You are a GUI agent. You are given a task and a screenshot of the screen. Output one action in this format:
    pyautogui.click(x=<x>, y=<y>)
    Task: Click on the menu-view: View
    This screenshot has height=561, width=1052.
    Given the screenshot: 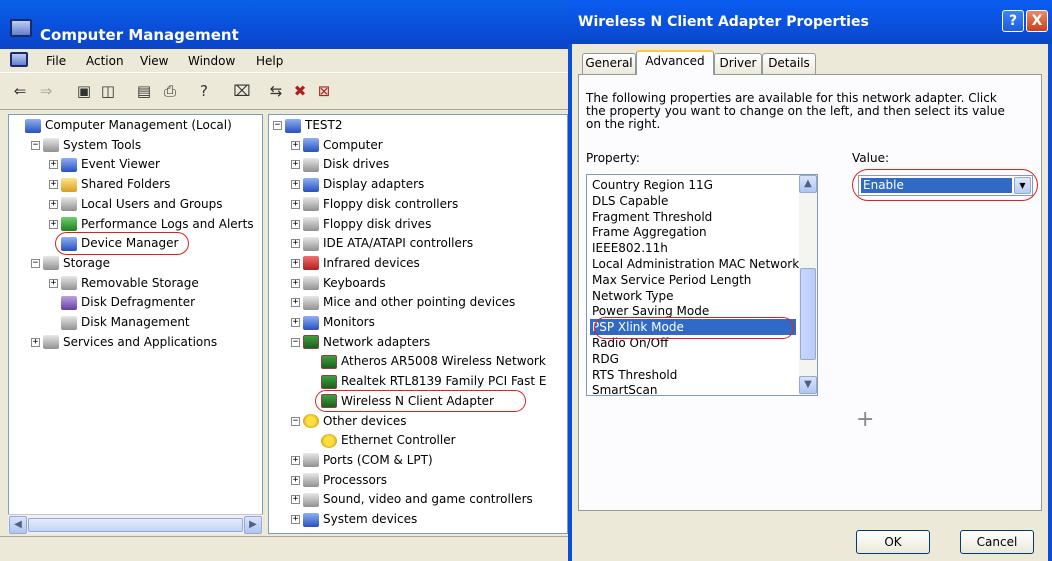 What is the action you would take?
    pyautogui.click(x=154, y=61)
    